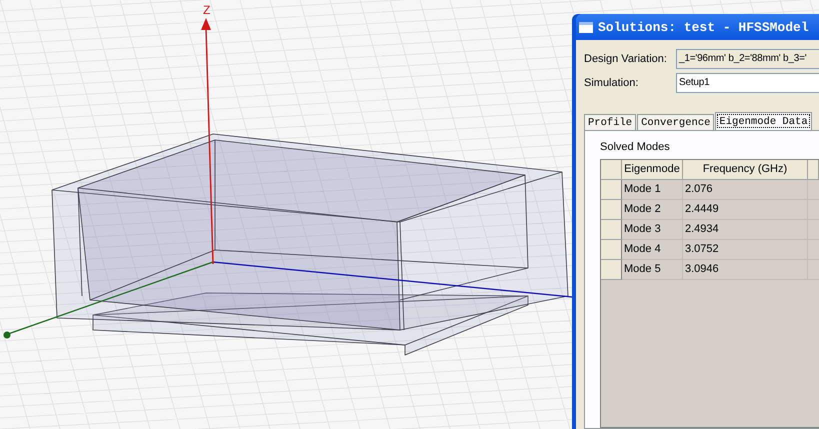 Image resolution: width=819 pixels, height=429 pixels. I want to click on window-title: Solutions: test - HFSSModel, so click(703, 27).